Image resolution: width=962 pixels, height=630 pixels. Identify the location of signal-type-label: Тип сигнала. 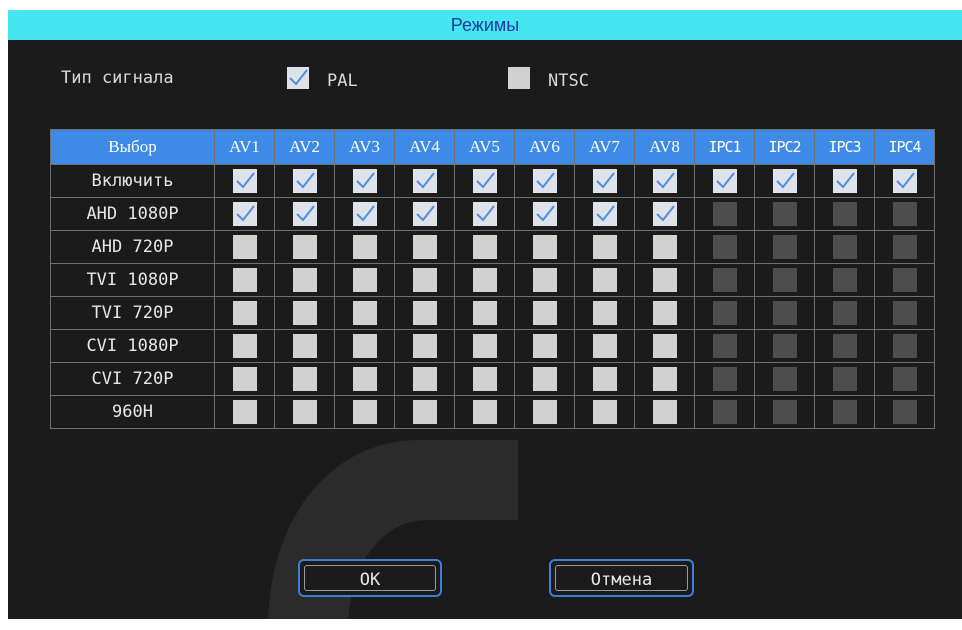
(117, 78).